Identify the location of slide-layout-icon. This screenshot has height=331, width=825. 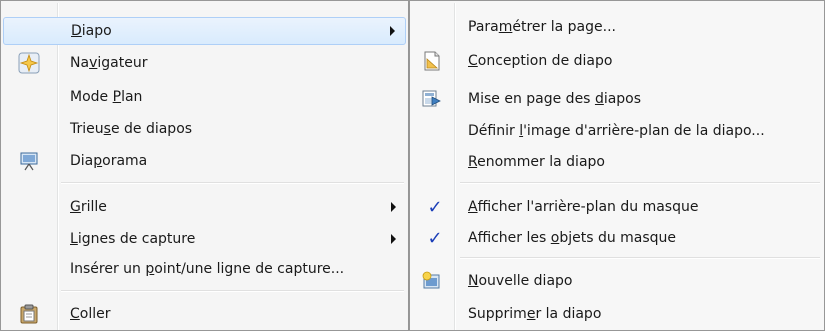
(432, 99).